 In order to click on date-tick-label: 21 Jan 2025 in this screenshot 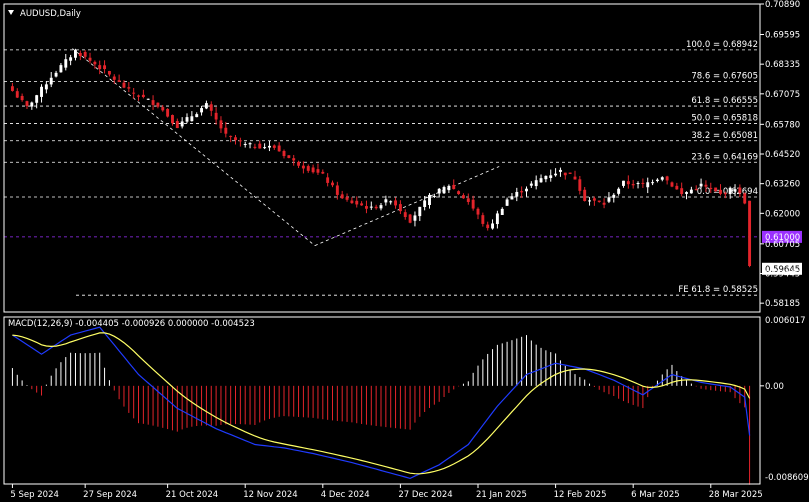, I will do `click(501, 495)`.